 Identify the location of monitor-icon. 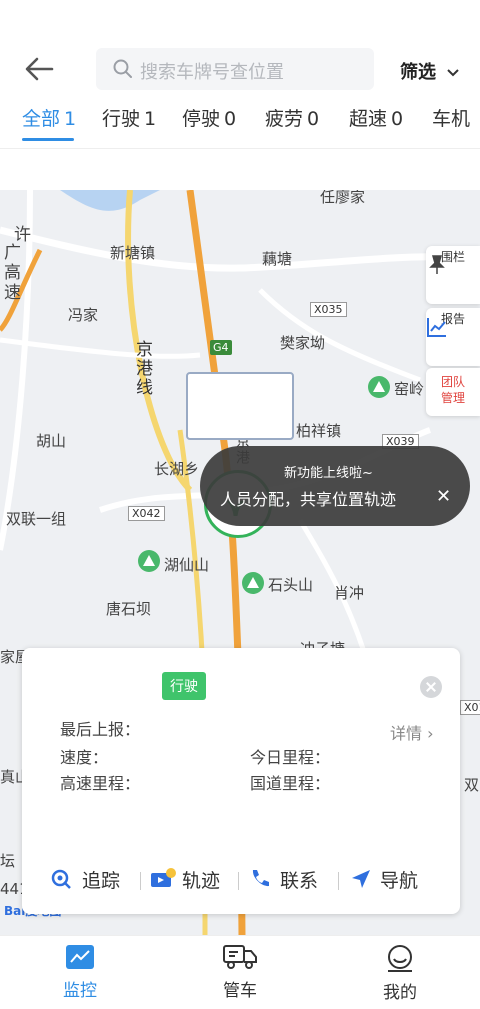
(80, 957).